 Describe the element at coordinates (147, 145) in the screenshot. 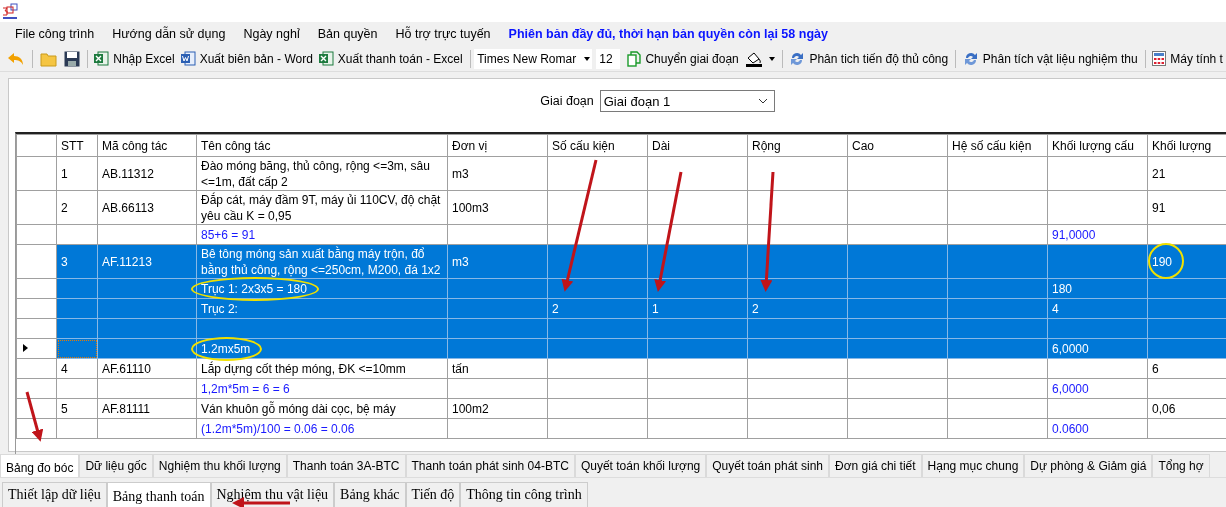

I see `column-header: Mã công tác` at that location.